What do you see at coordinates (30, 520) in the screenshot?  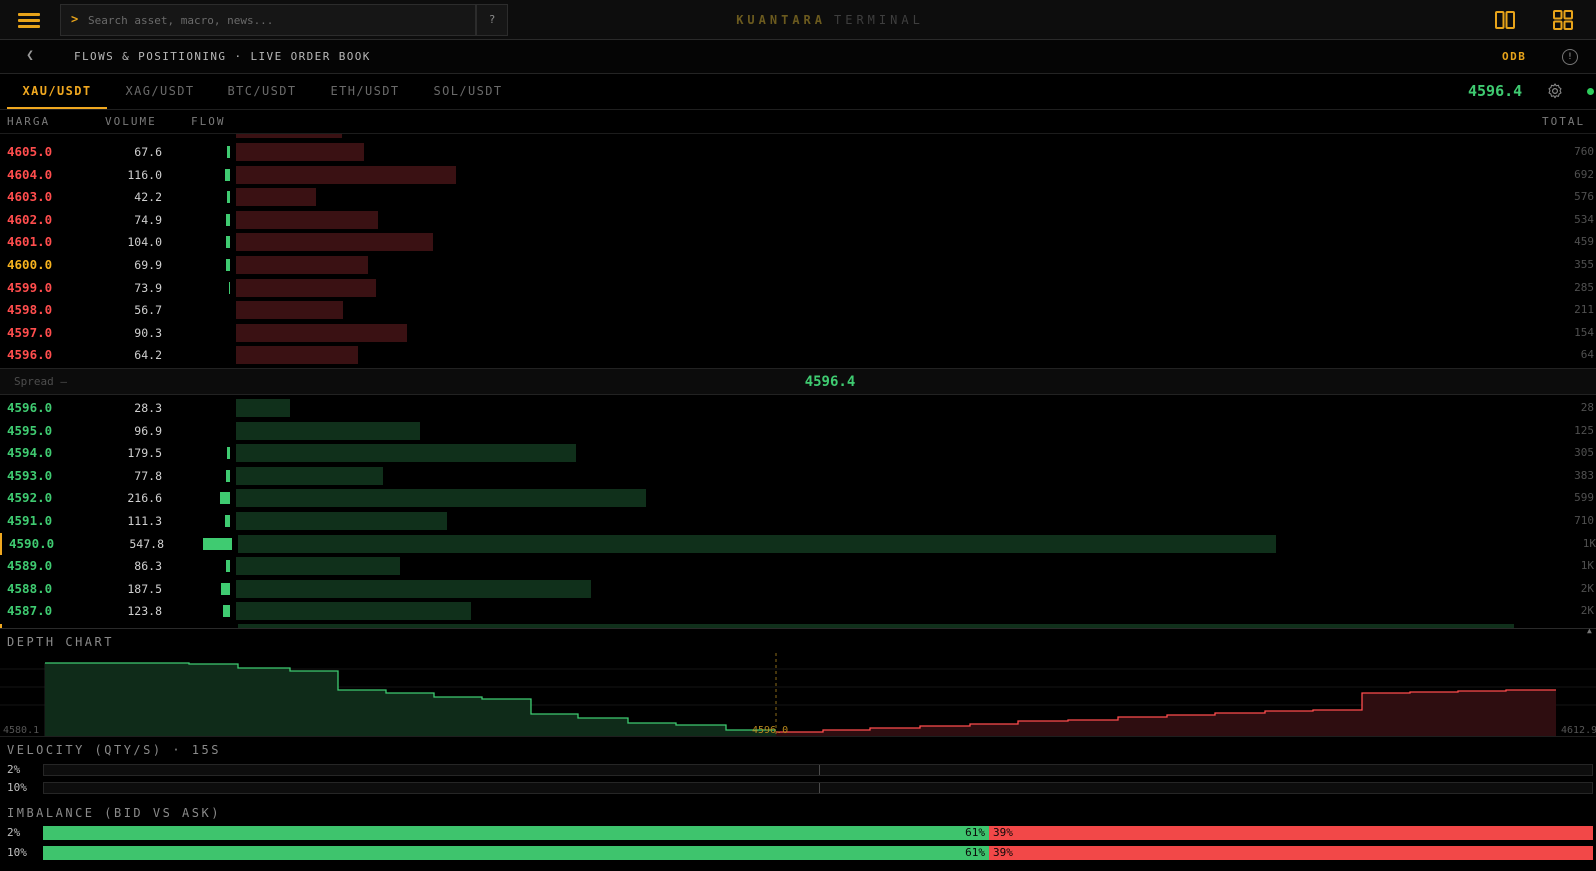 I see `price-cell: 4591.0` at bounding box center [30, 520].